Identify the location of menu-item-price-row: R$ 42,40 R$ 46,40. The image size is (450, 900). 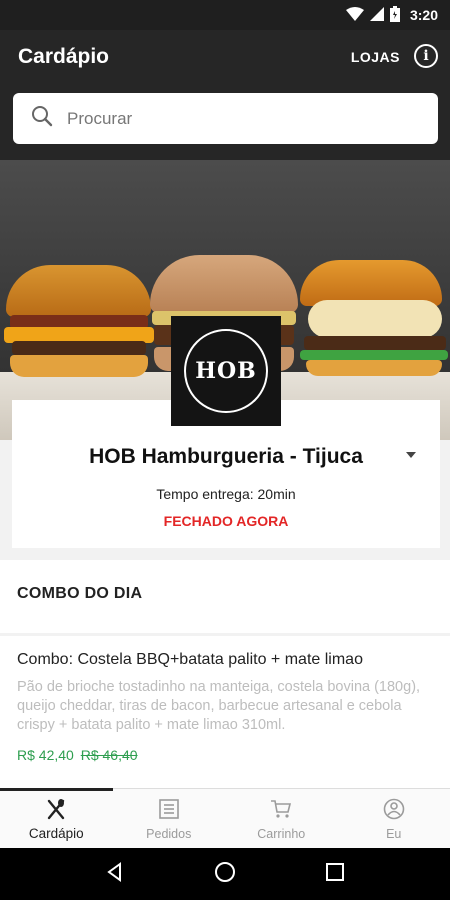
(77, 755).